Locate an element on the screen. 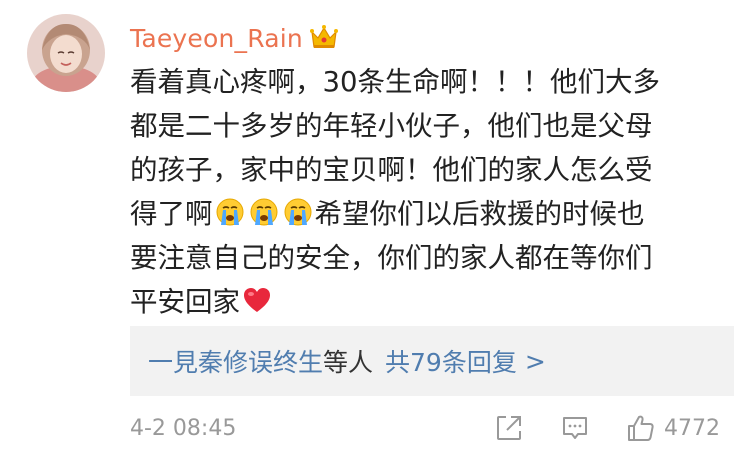 This screenshot has height=452, width=752. crown-badge-icon is located at coordinates (324, 38).